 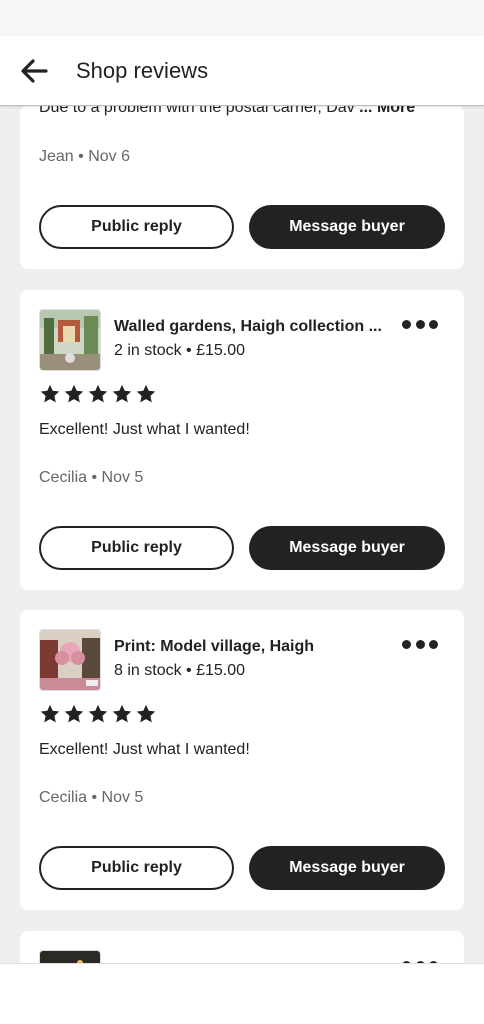 I want to click on arrow-left-icon, so click(x=34, y=71).